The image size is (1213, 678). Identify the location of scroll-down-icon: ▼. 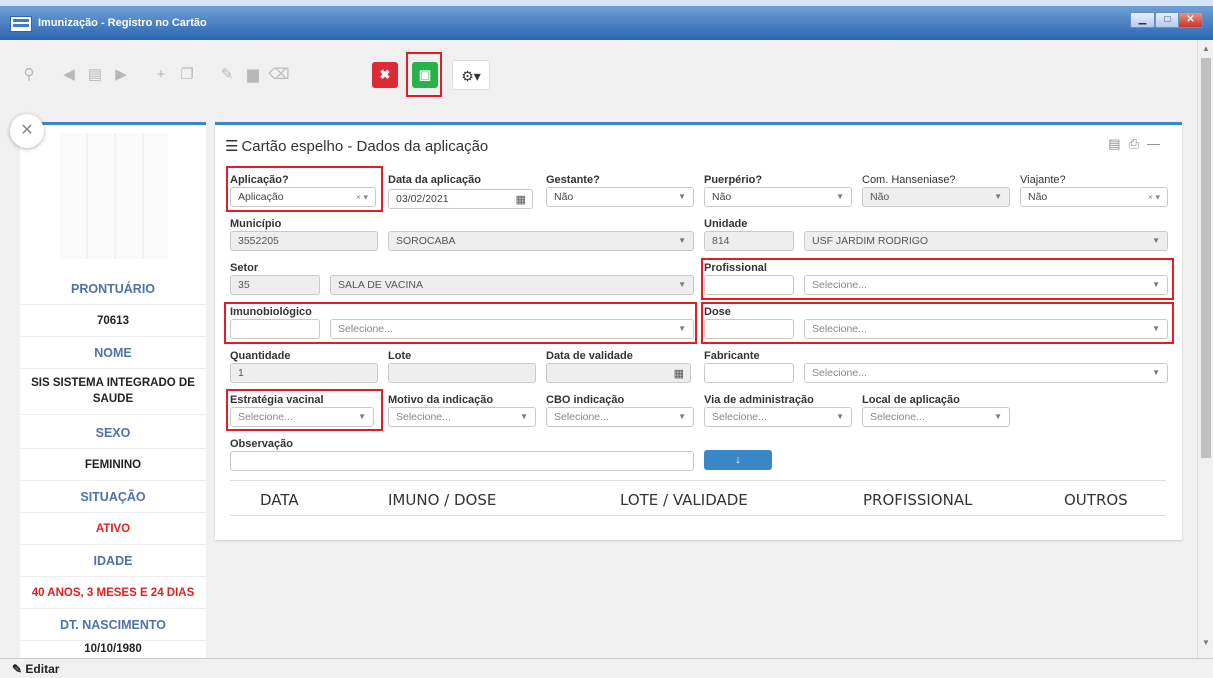
(1206, 642).